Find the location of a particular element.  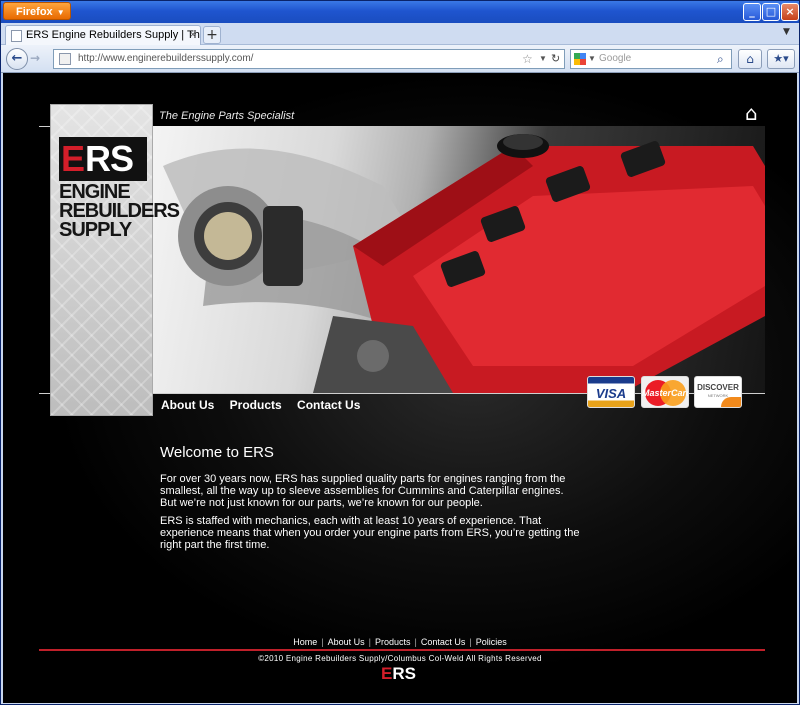

close-button: × is located at coordinates (790, 12).